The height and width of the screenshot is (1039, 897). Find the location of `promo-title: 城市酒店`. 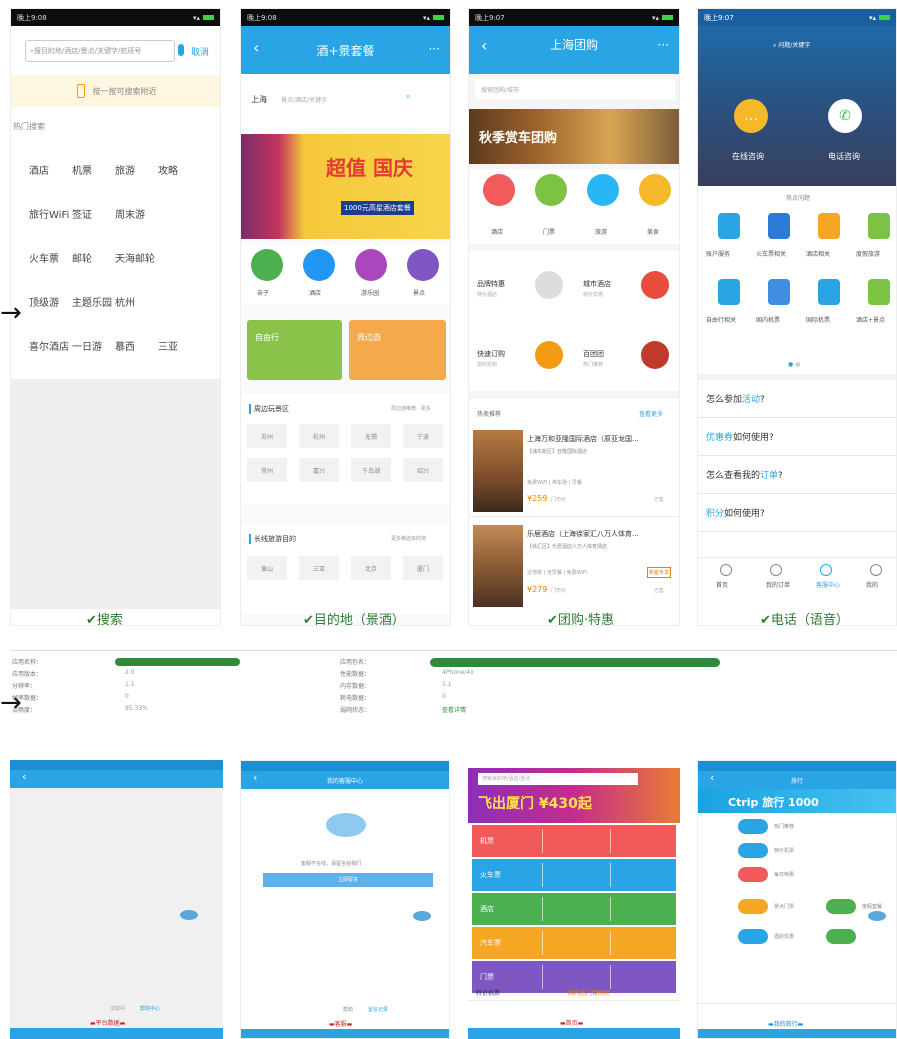

promo-title: 城市酒店 is located at coordinates (597, 284).